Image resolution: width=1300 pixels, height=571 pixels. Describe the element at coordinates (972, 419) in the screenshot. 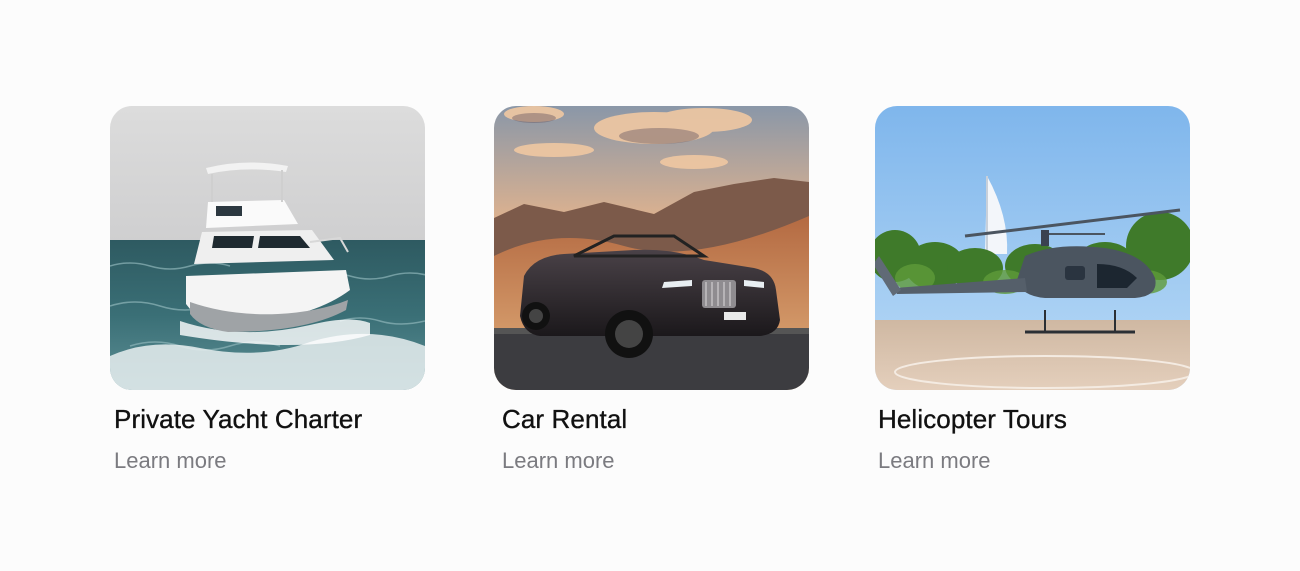

I see `service-title: Helicopter Tours` at that location.